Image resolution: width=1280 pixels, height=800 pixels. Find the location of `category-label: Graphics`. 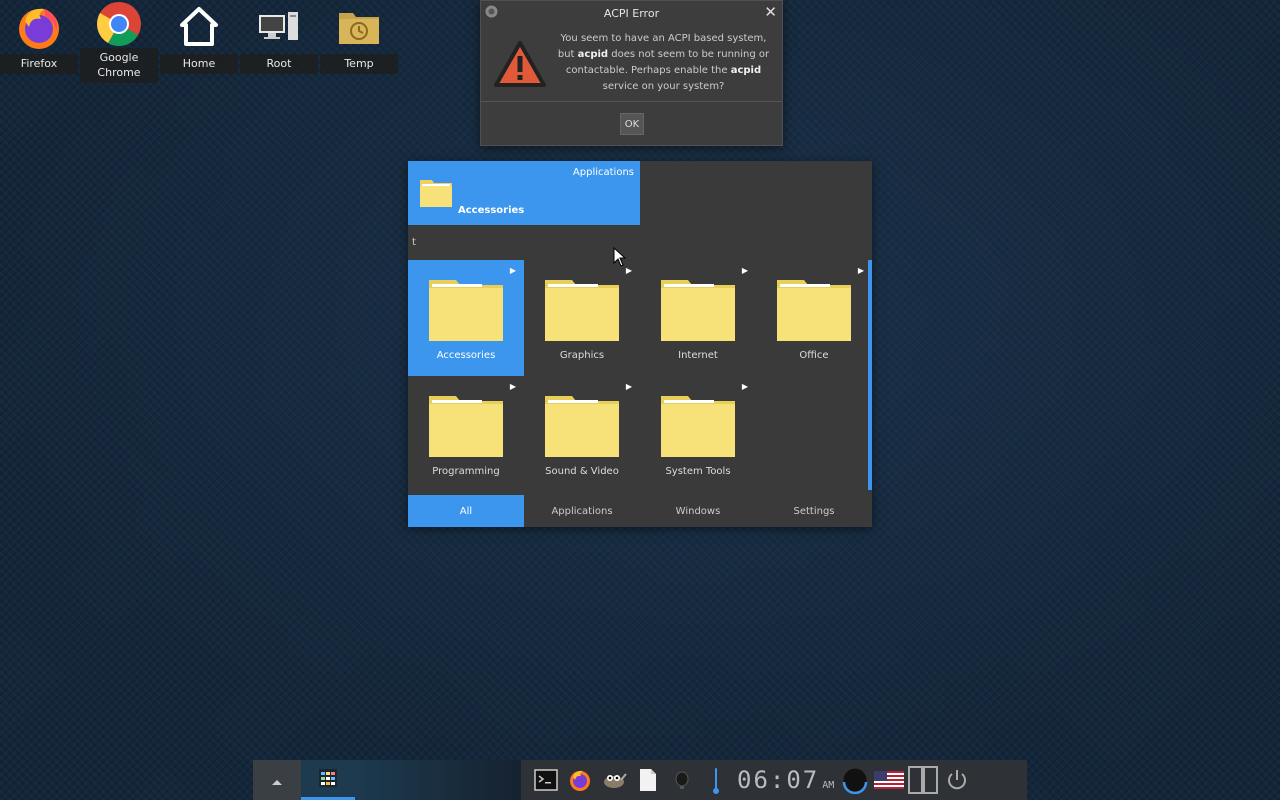

category-label: Graphics is located at coordinates (582, 355).